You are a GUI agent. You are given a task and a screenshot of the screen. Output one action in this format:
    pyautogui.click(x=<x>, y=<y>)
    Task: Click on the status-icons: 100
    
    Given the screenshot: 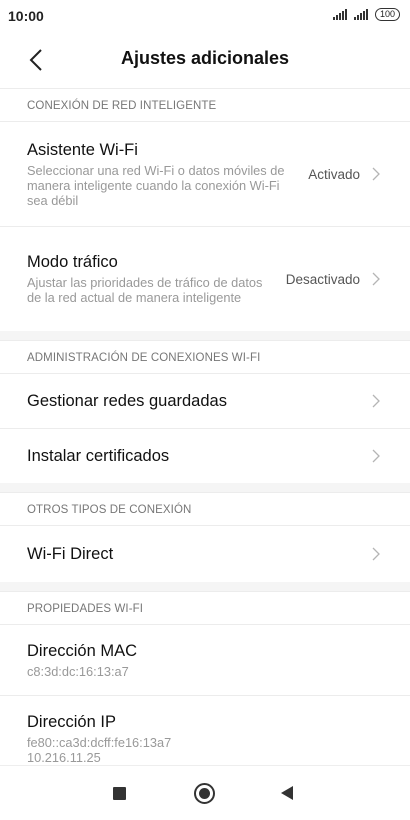 What is the action you would take?
    pyautogui.click(x=366, y=14)
    